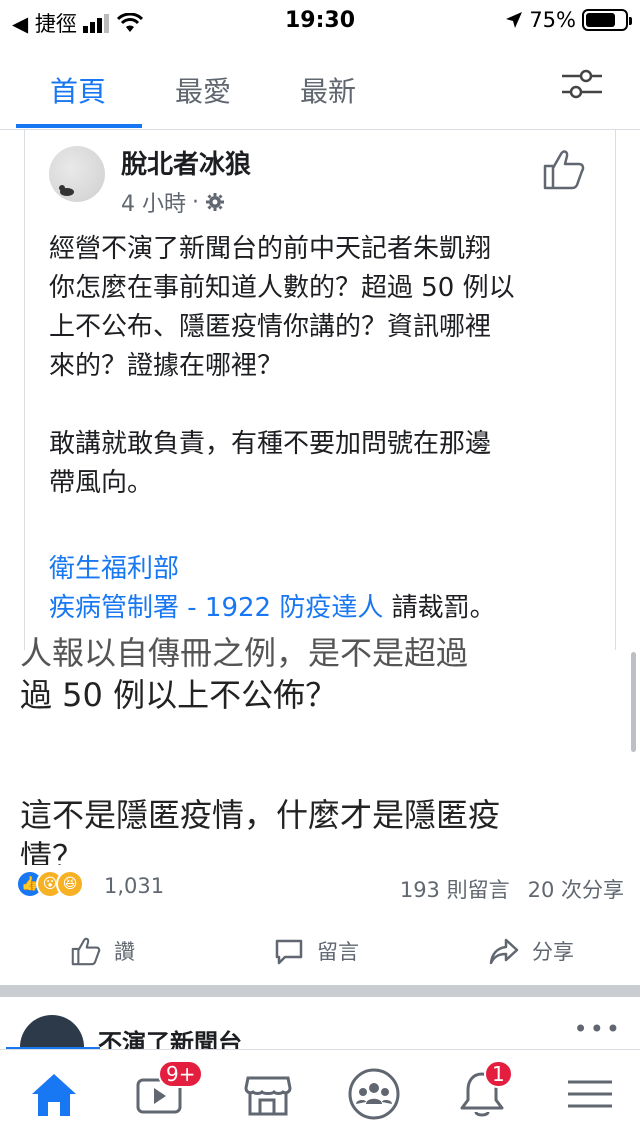  What do you see at coordinates (260, 815) in the screenshot?
I see `shared-text-line: 這不是隱匿疫情，什麼才是隱匿疫` at bounding box center [260, 815].